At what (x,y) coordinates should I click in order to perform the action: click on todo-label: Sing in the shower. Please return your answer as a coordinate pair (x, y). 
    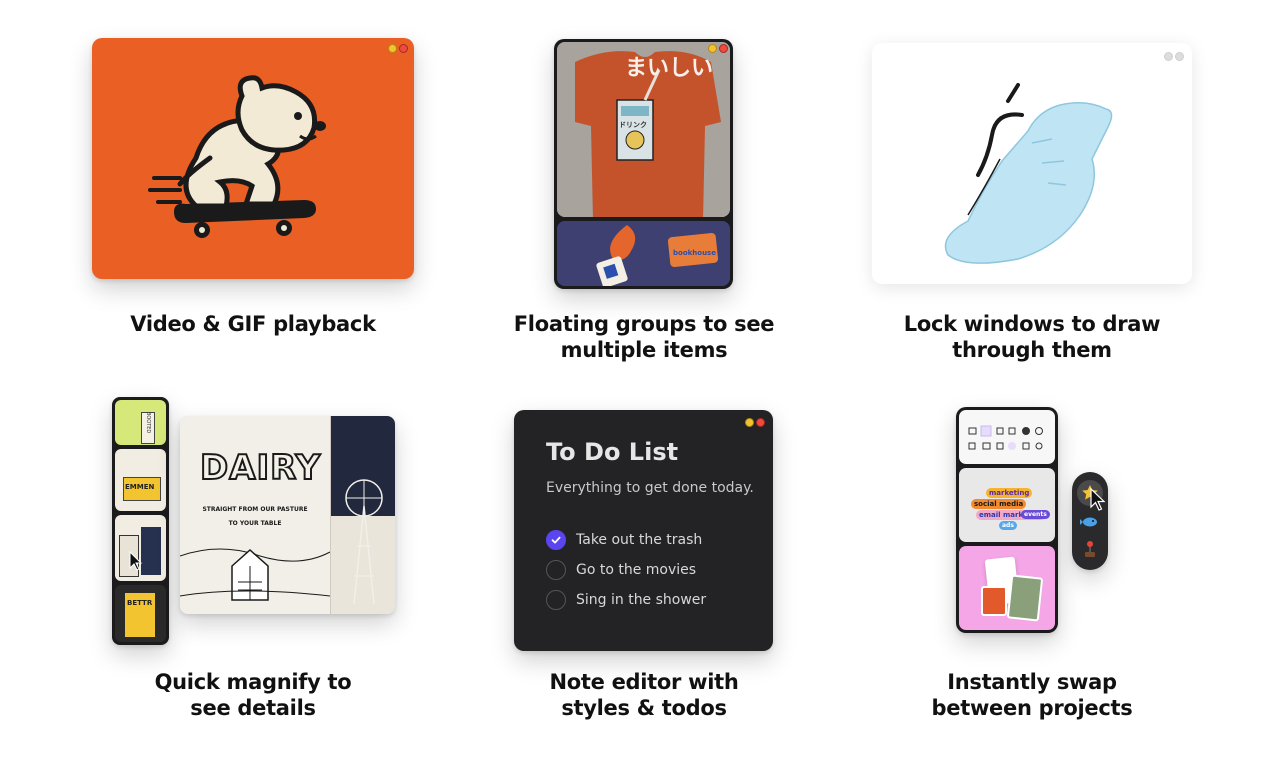
    Looking at the image, I should click on (641, 600).